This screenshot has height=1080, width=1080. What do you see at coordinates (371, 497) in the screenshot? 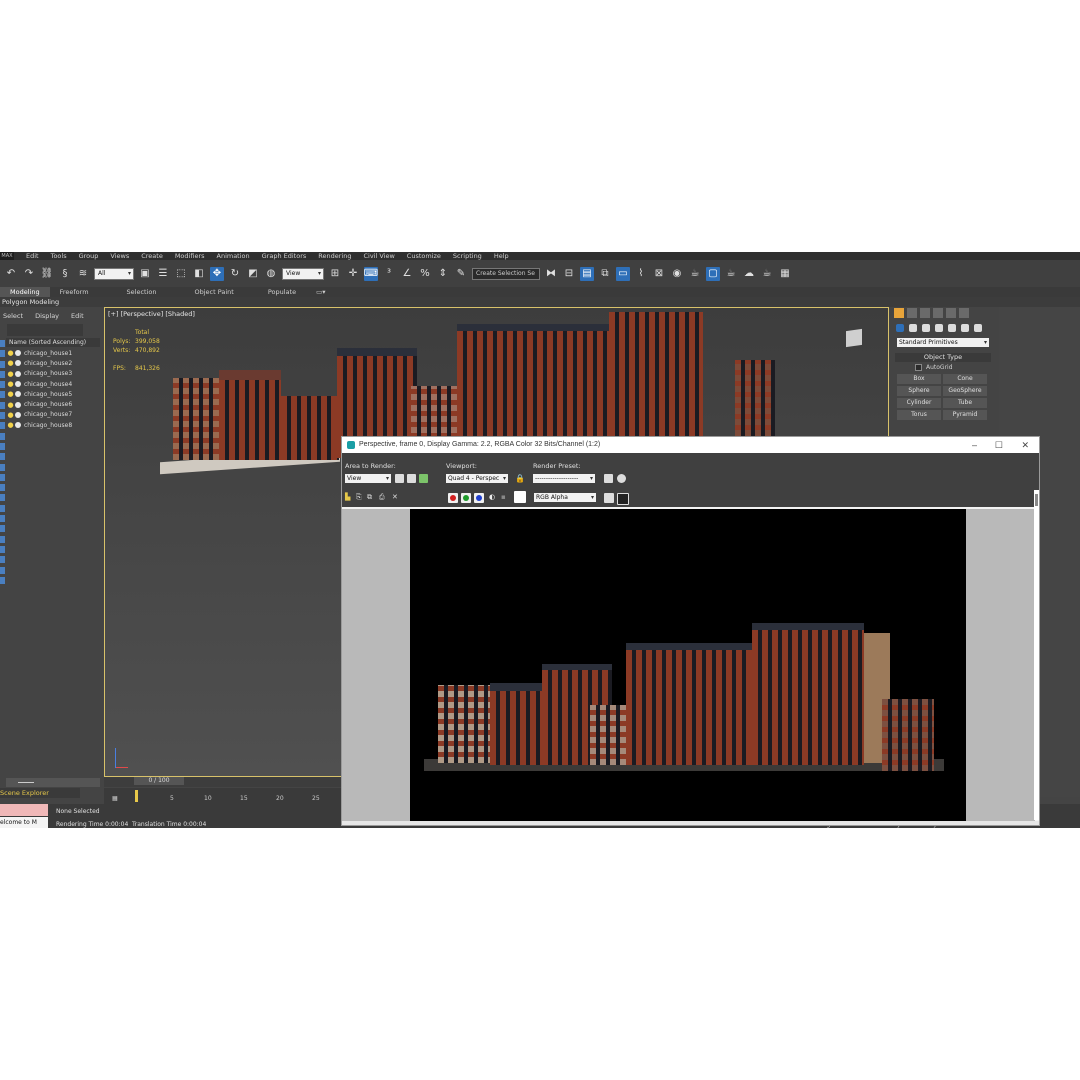
I see `clone-window-icon: ⧉` at bounding box center [371, 497].